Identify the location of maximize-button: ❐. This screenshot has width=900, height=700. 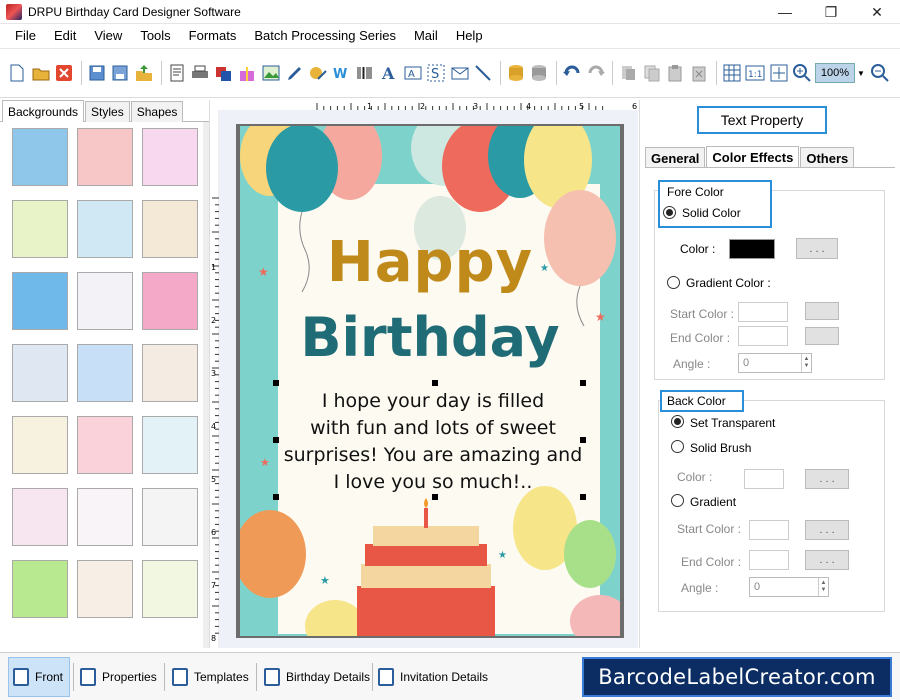
(831, 12).